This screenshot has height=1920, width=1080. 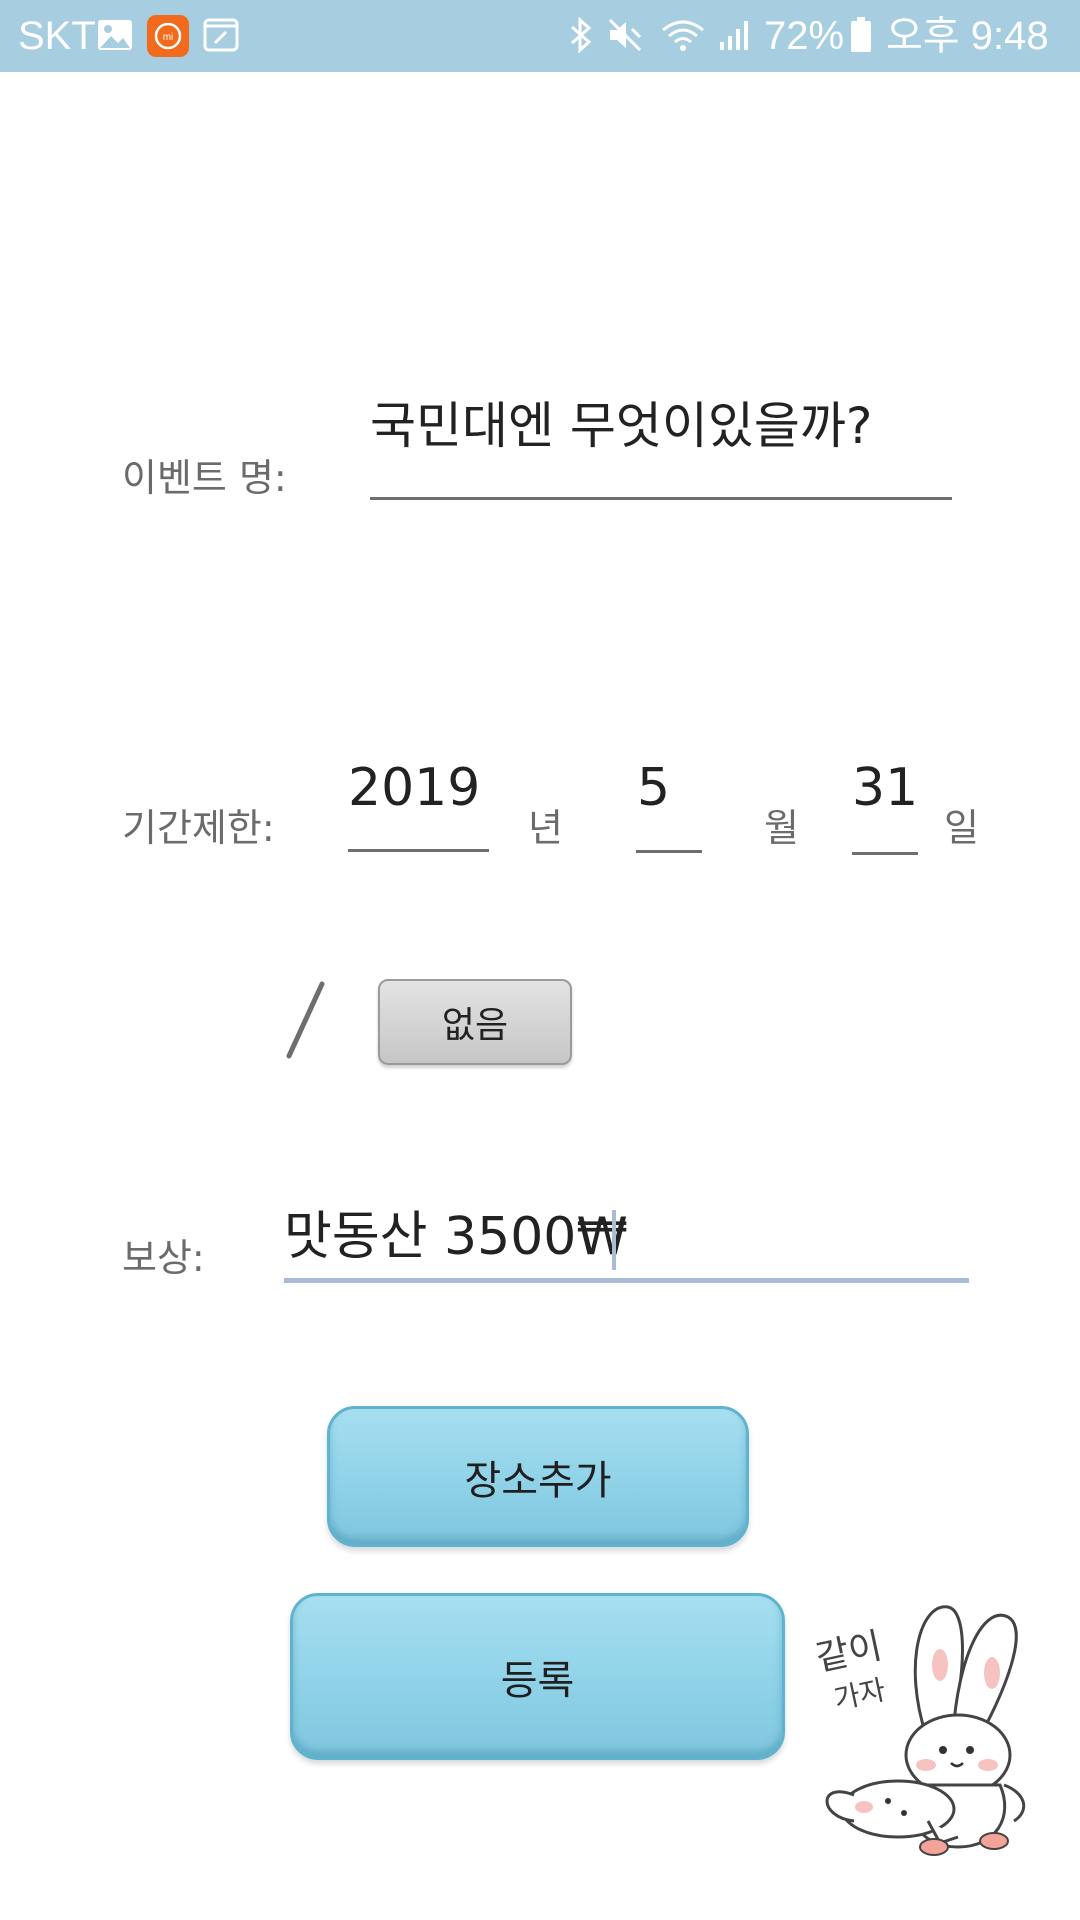 I want to click on clock: 오후 9:48, so click(x=967, y=36).